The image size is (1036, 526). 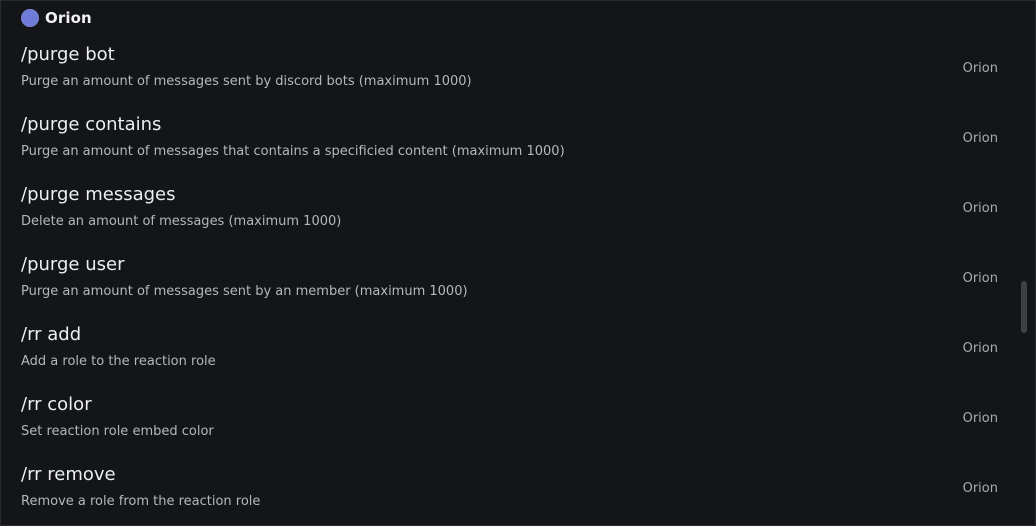 I want to click on command-group-name: Orion, so click(x=68, y=18).